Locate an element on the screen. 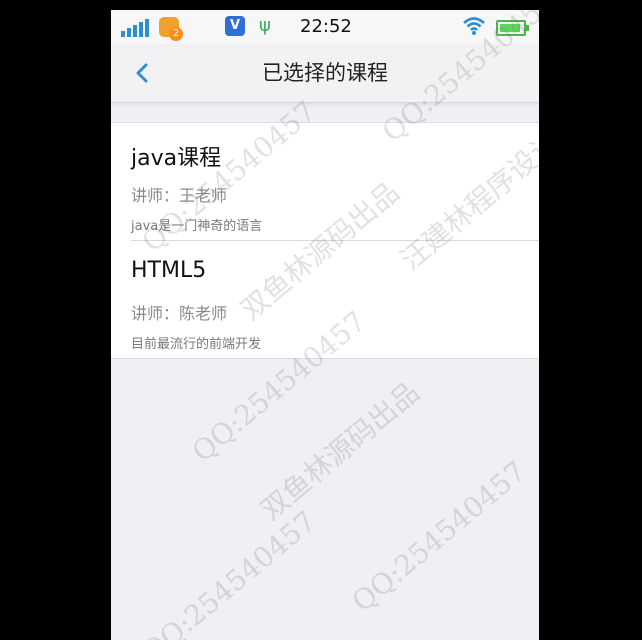  status-time: 22:52 is located at coordinates (326, 26).